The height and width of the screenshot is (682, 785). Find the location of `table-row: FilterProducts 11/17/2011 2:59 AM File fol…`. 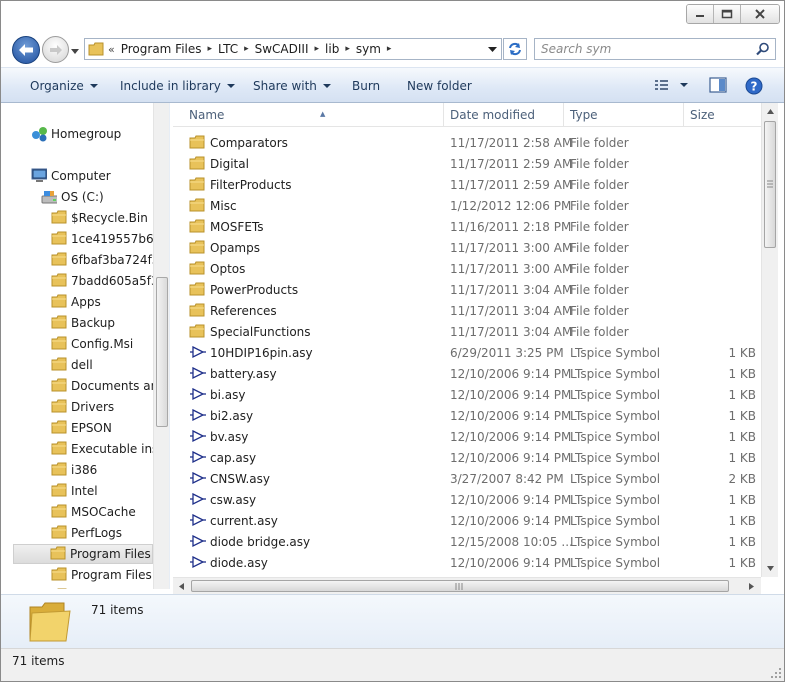

table-row: FilterProducts 11/17/2011 2:59 AM File fol… is located at coordinates (467, 185).